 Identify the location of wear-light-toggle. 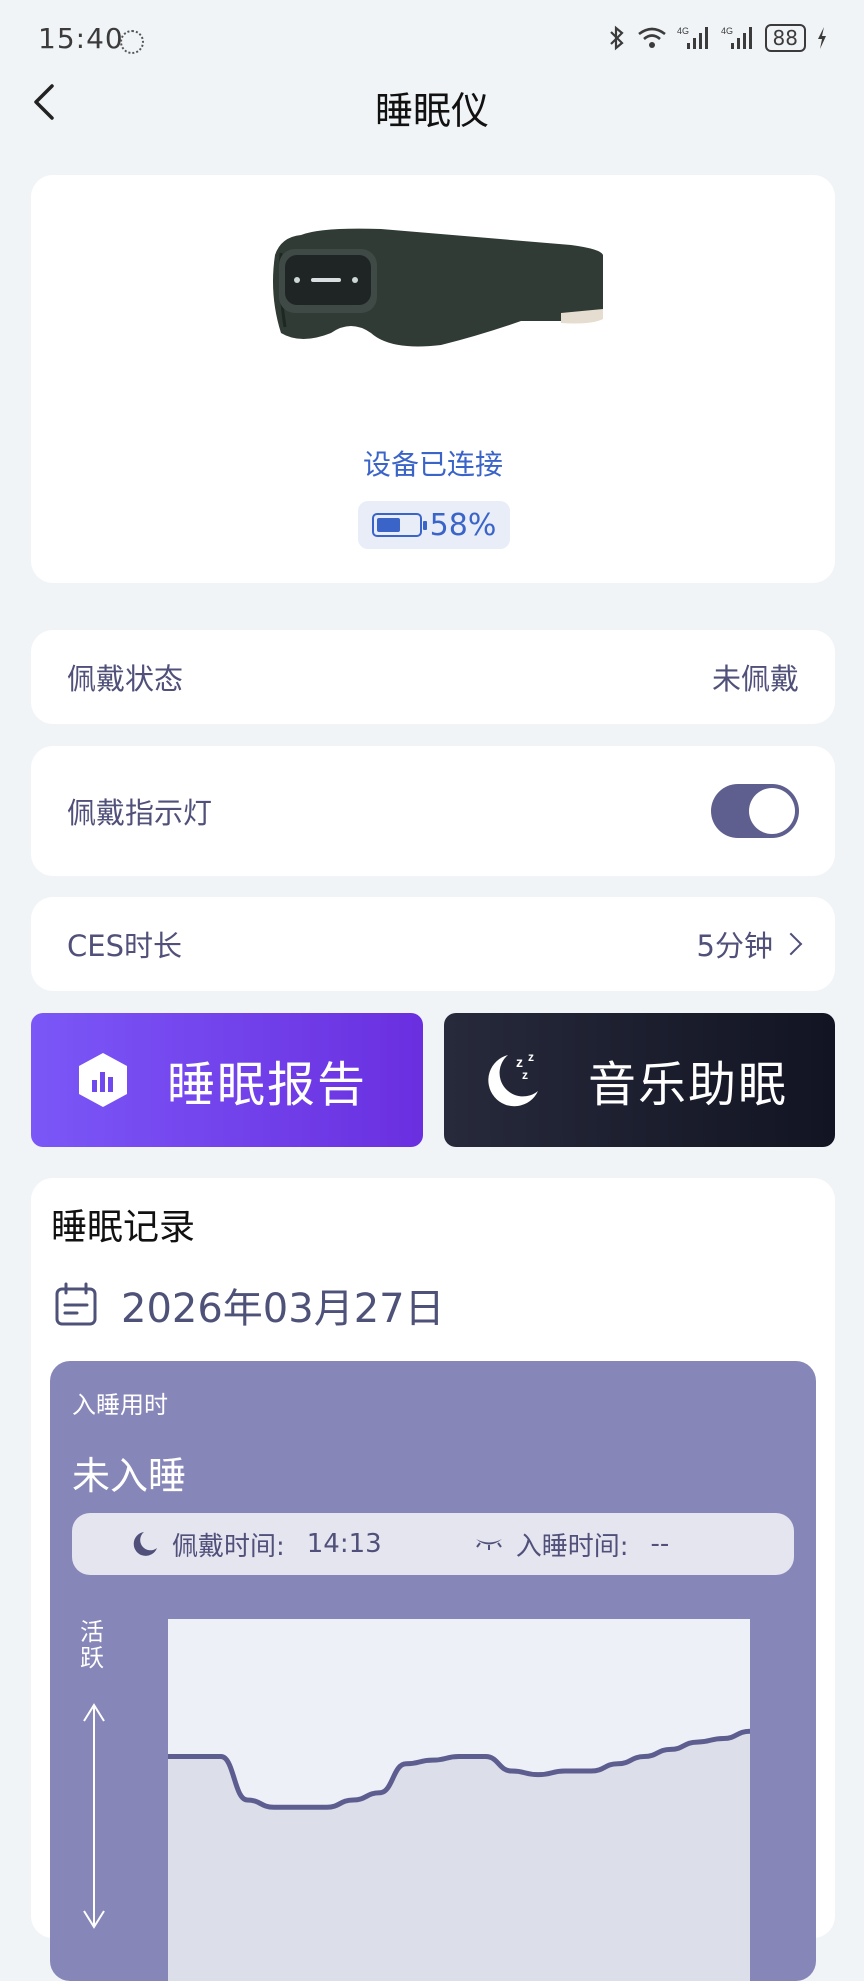
(755, 811).